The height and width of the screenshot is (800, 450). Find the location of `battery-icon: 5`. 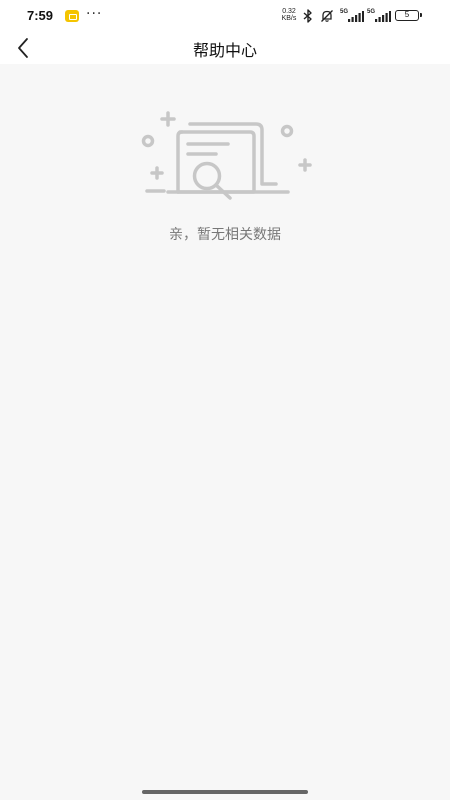

battery-icon: 5 is located at coordinates (408, 15).